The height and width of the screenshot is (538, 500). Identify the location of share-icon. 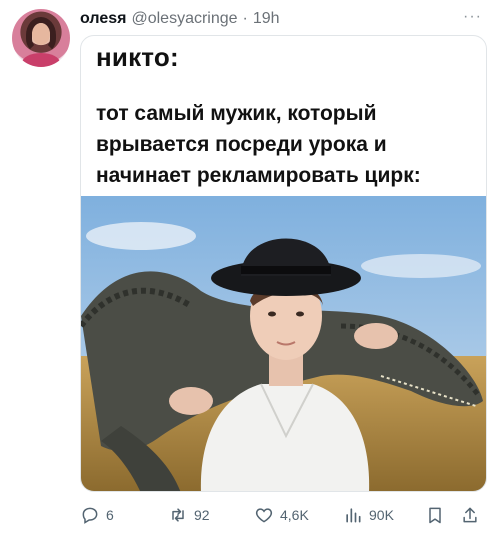
(470, 515).